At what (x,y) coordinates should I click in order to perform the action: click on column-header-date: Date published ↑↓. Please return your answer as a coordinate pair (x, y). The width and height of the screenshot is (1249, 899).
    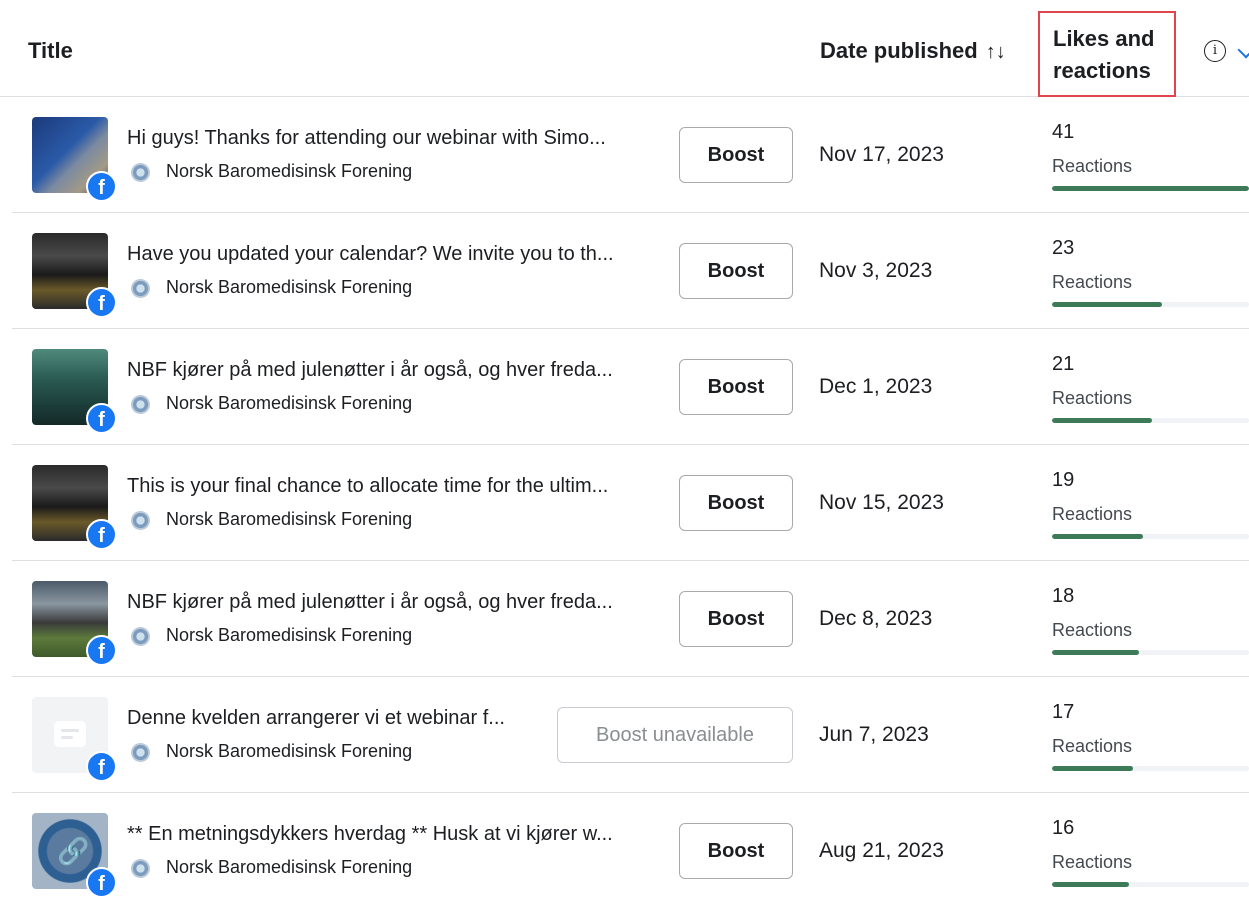
    Looking at the image, I should click on (913, 51).